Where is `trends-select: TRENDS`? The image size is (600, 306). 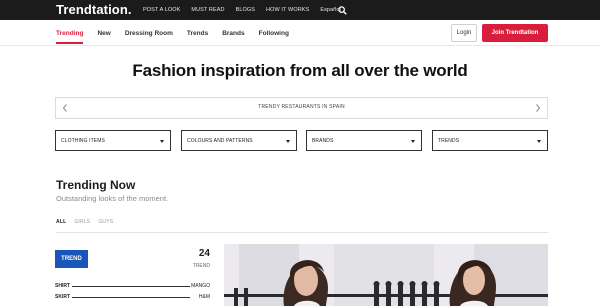
trends-select: TRENDS is located at coordinates (490, 140).